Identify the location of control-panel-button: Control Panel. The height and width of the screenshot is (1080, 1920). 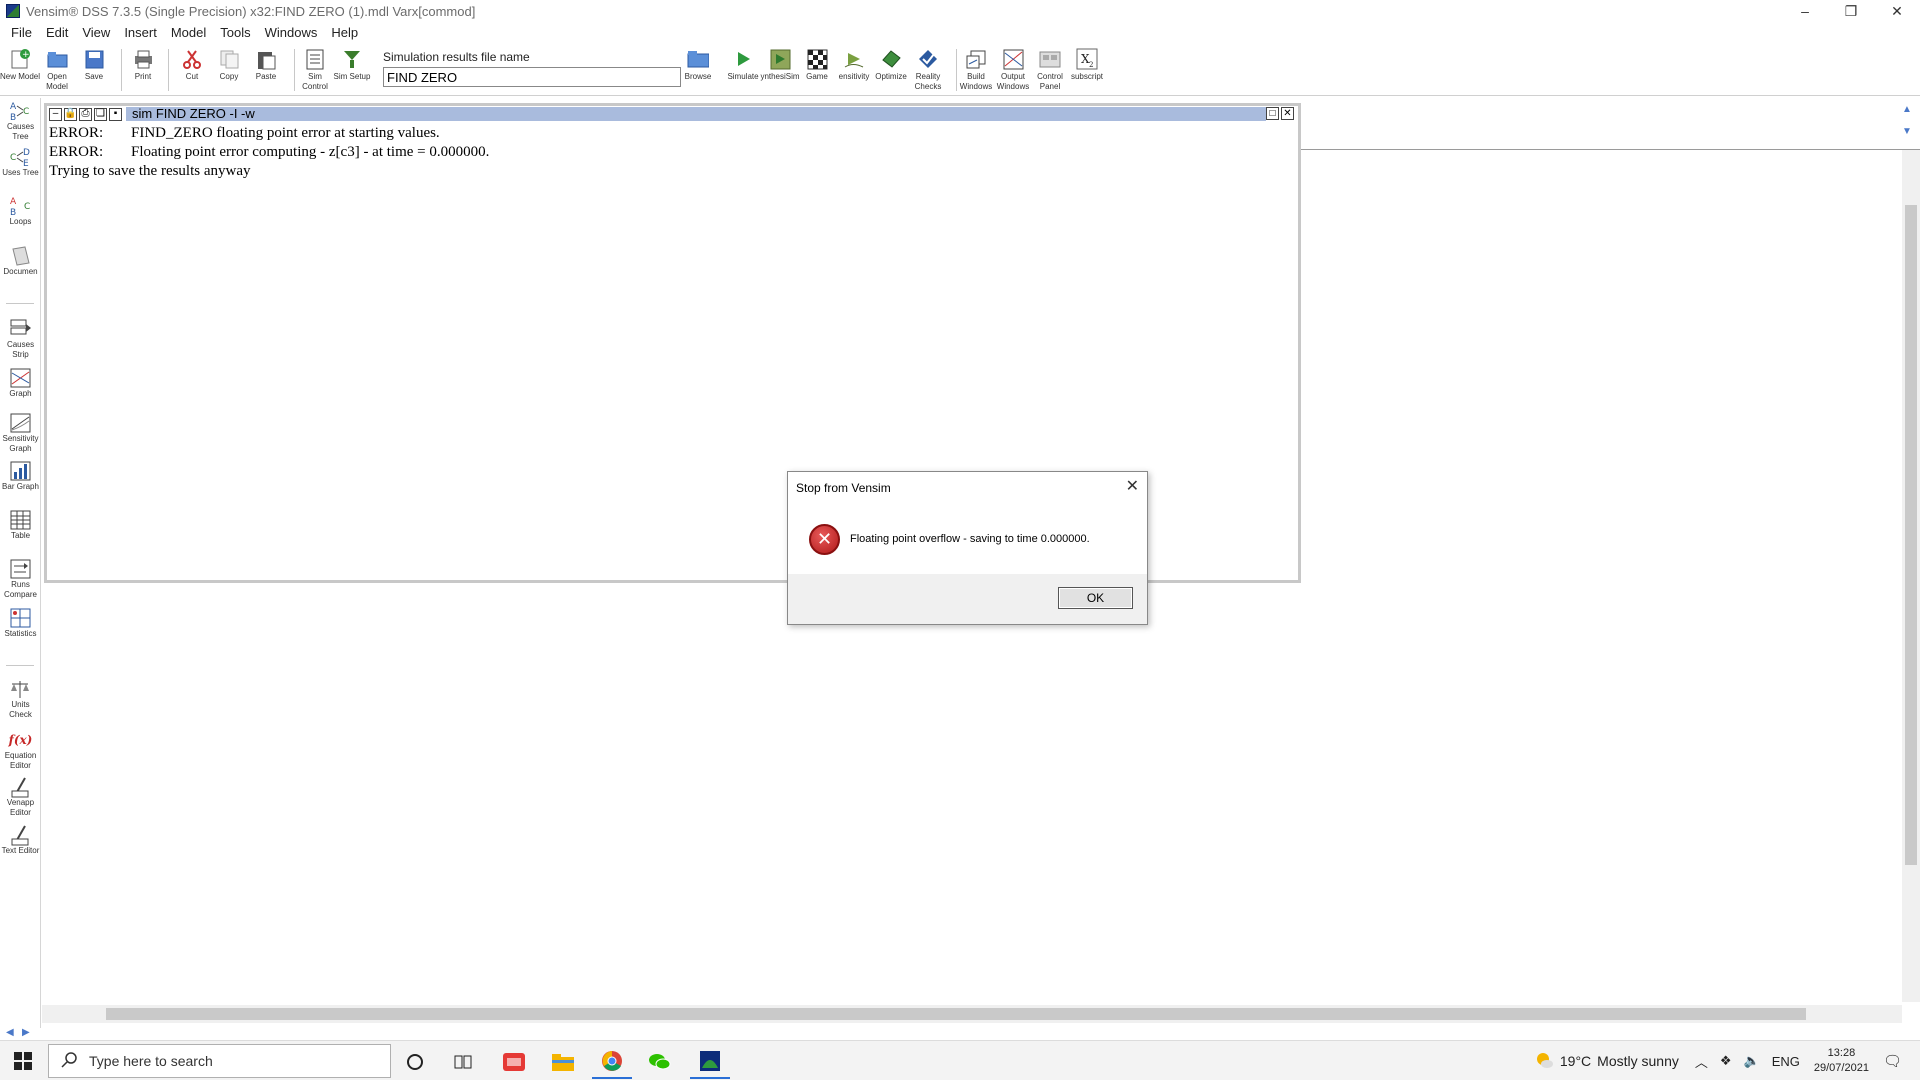
(1050, 71).